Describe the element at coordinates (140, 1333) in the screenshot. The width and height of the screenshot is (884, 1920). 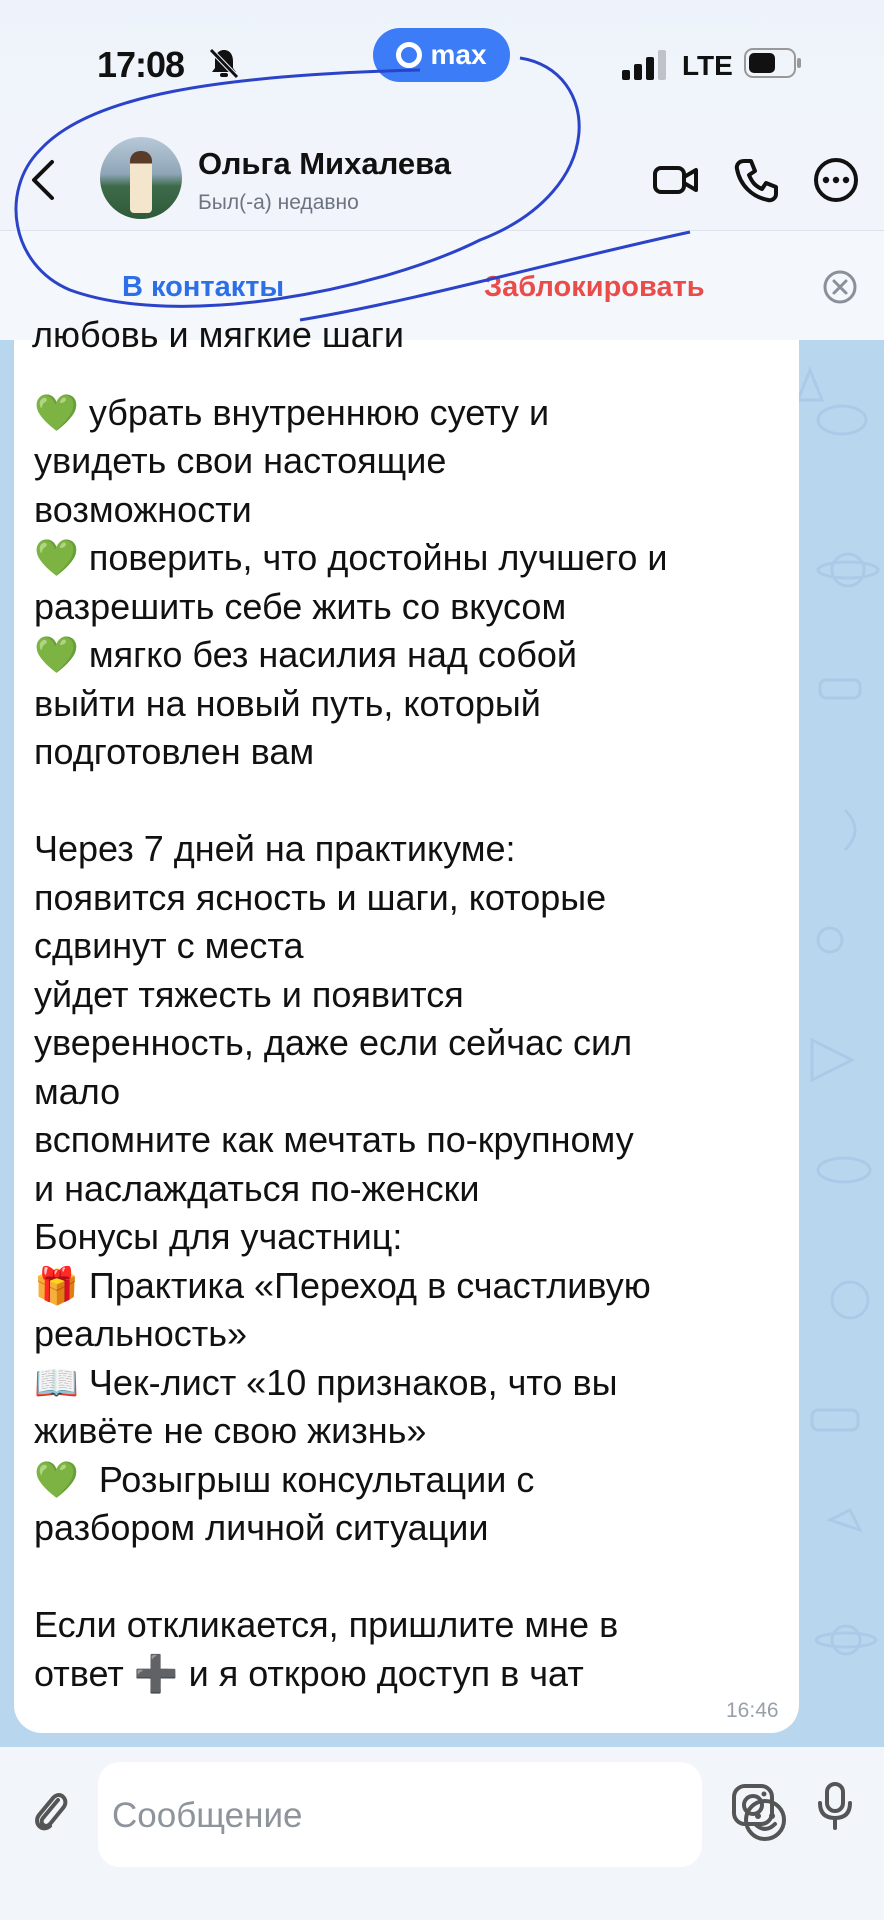
I see `message-line: реальность»` at that location.